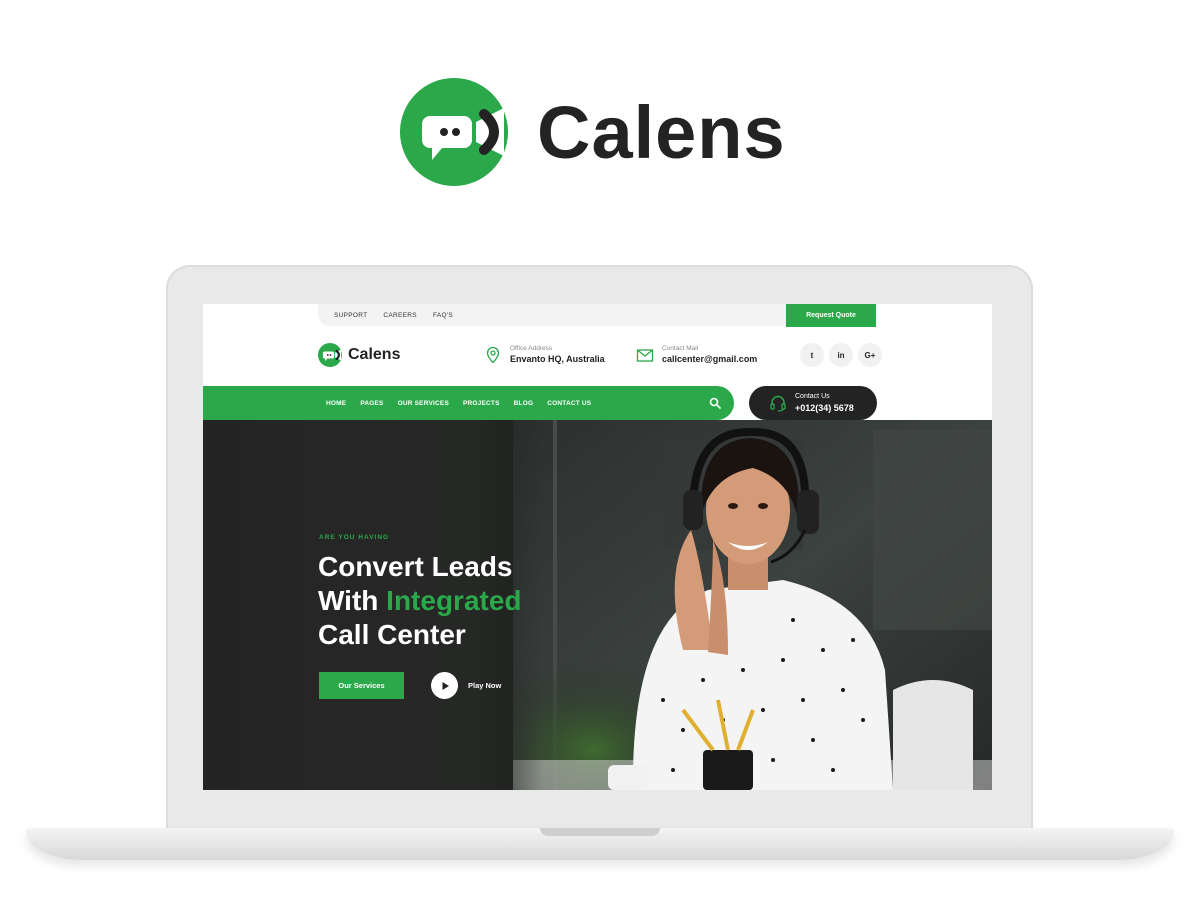 The height and width of the screenshot is (900, 1200). I want to click on search-icon, so click(715, 403).